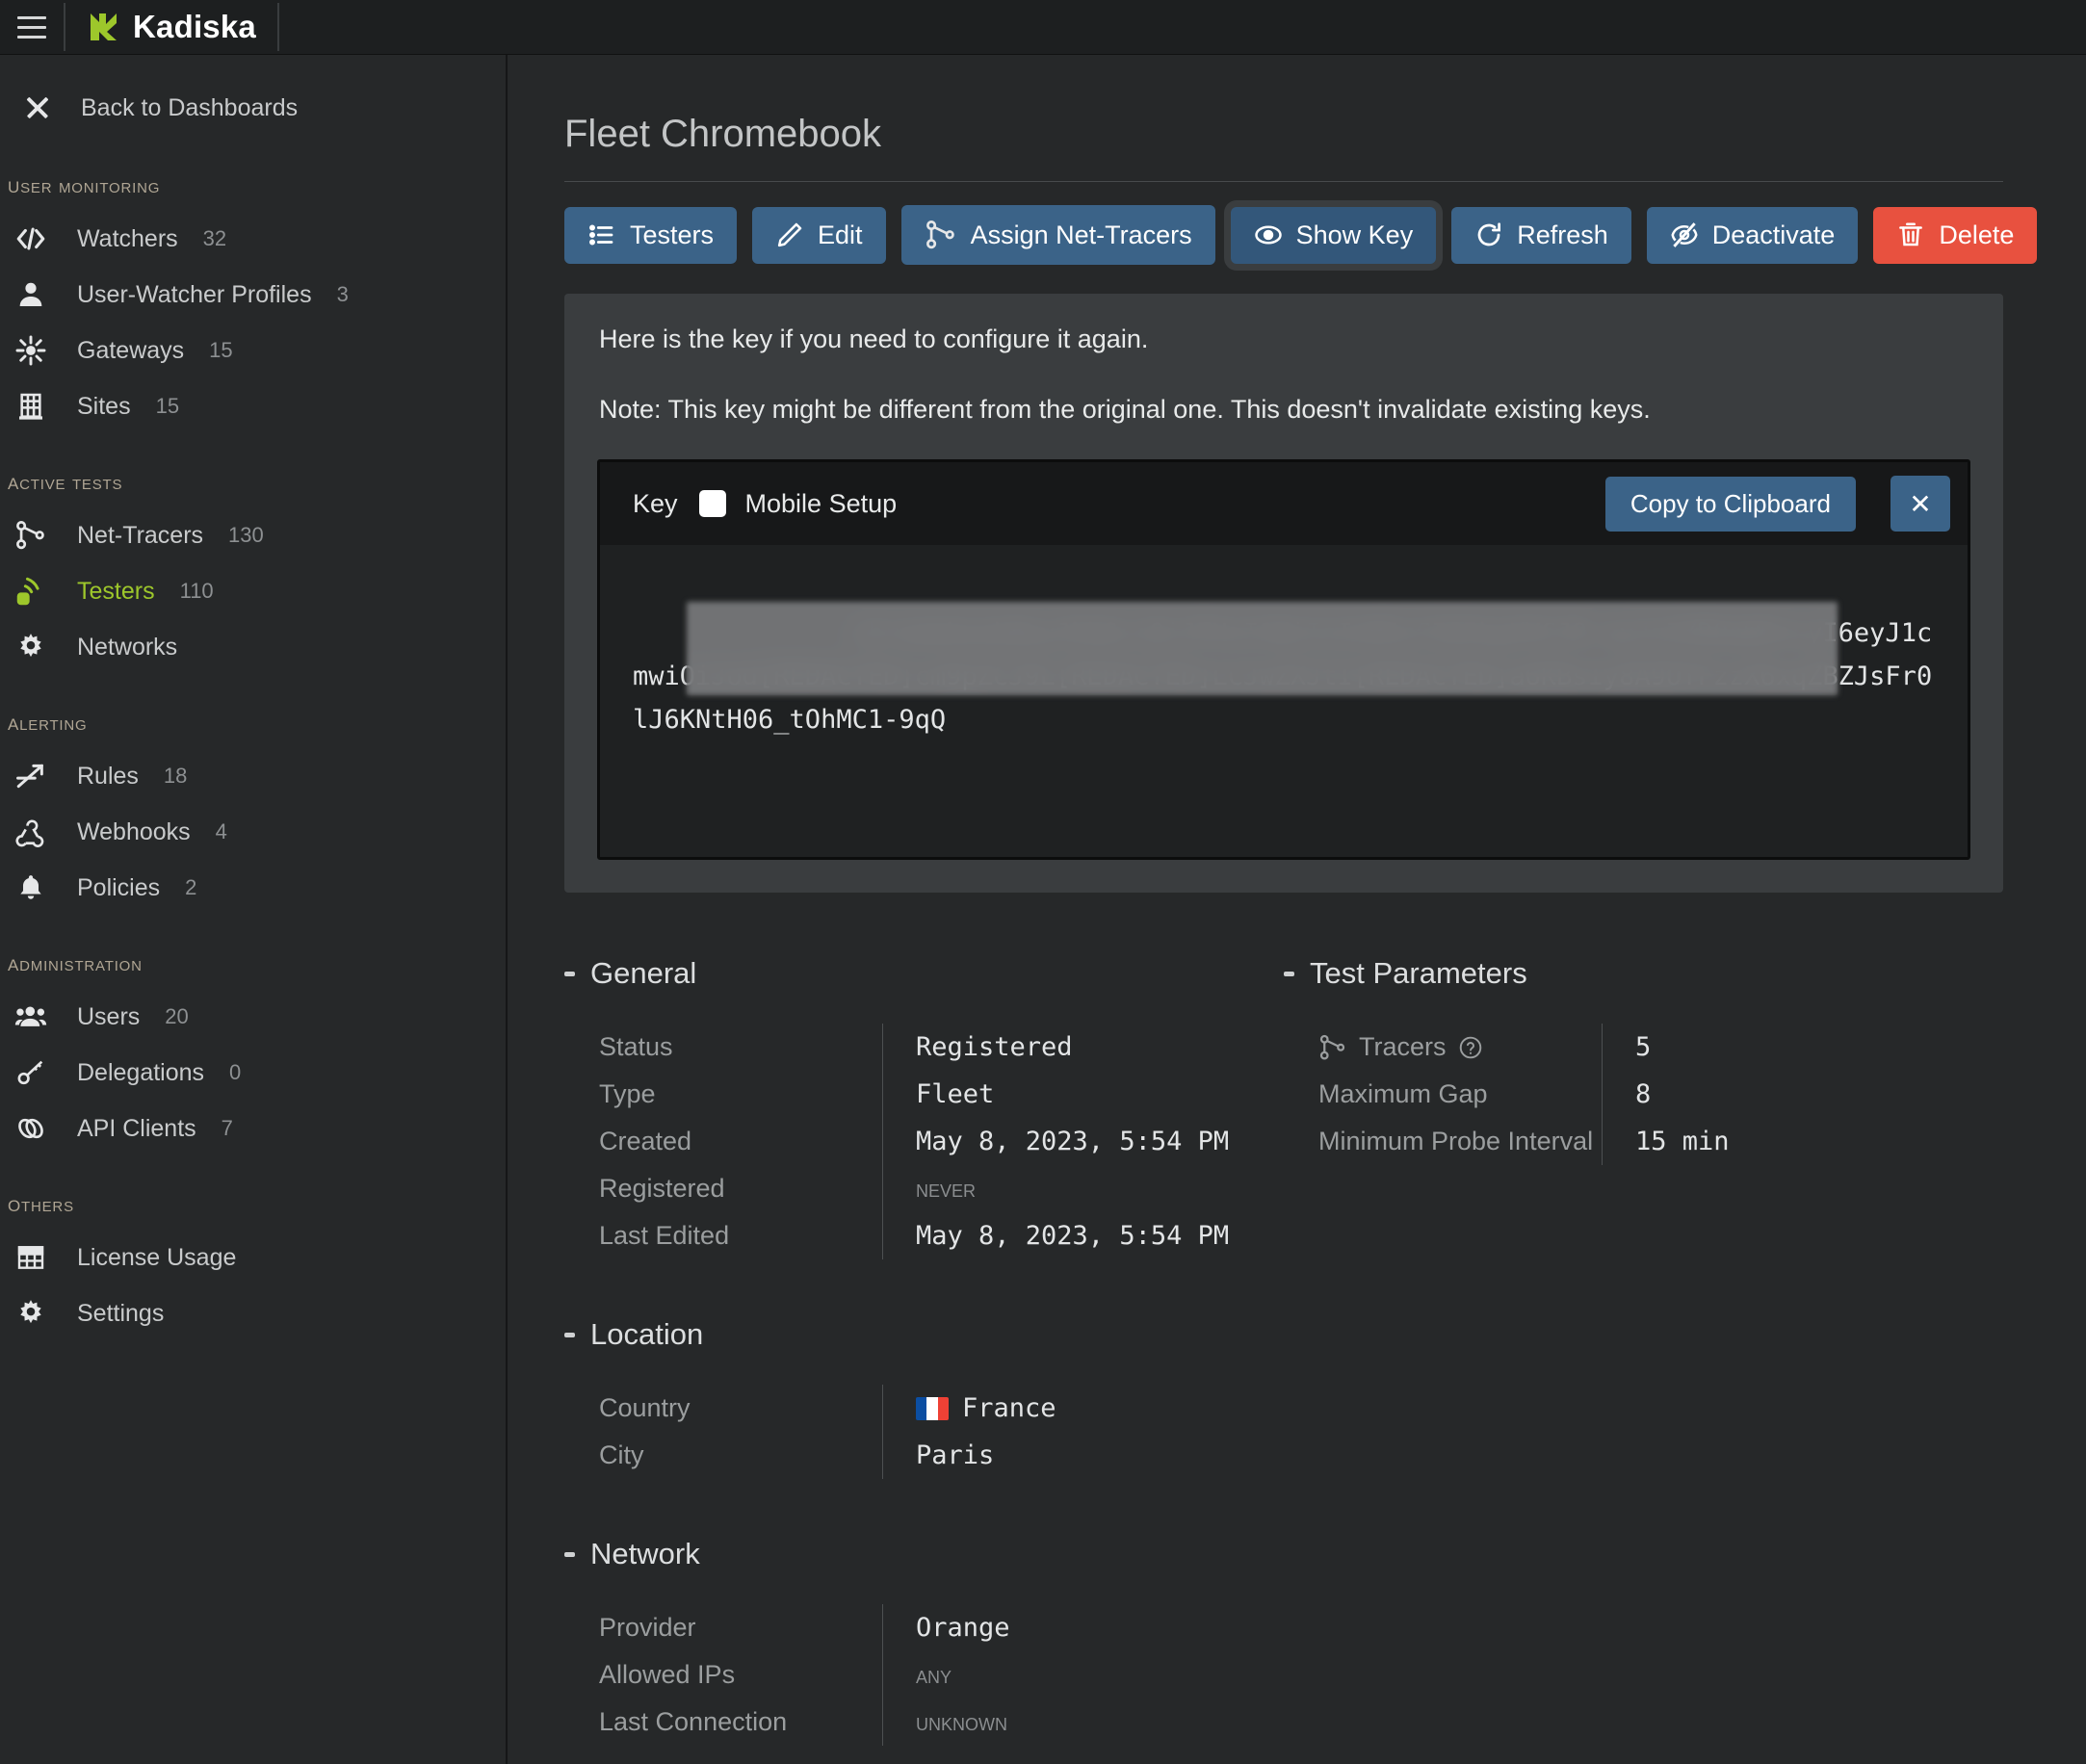  Describe the element at coordinates (253, 350) in the screenshot. I see `sidebar-item-gateways: Gateways 15` at that location.